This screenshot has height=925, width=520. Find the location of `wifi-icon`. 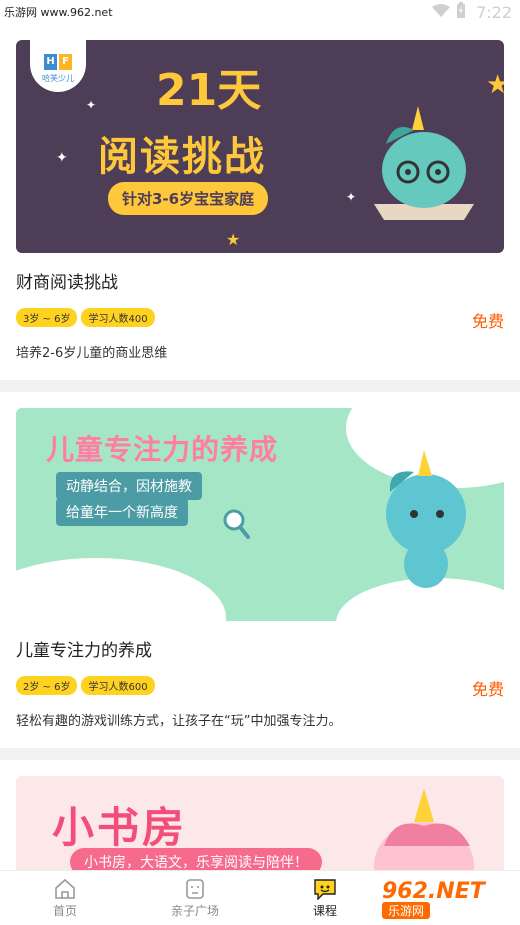

wifi-icon is located at coordinates (441, 12).